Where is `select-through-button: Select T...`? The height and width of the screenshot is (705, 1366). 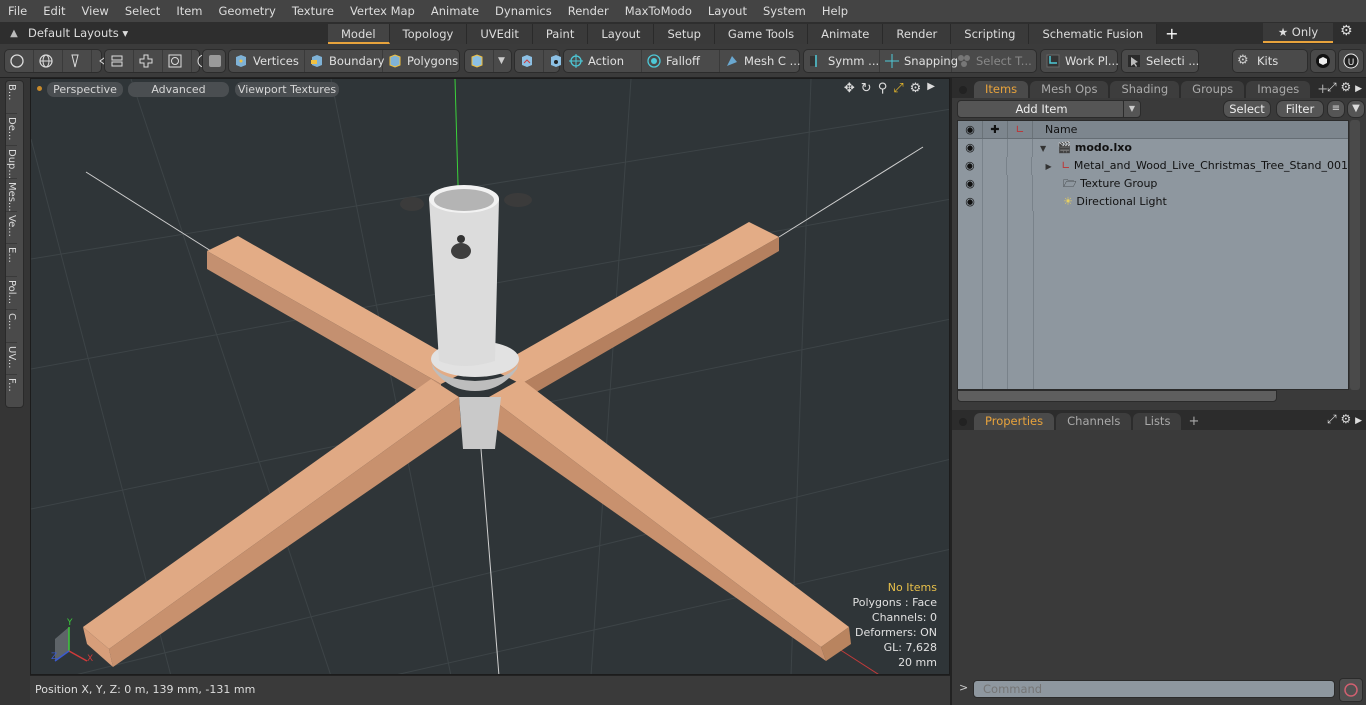 select-through-button: Select T... is located at coordinates (992, 61).